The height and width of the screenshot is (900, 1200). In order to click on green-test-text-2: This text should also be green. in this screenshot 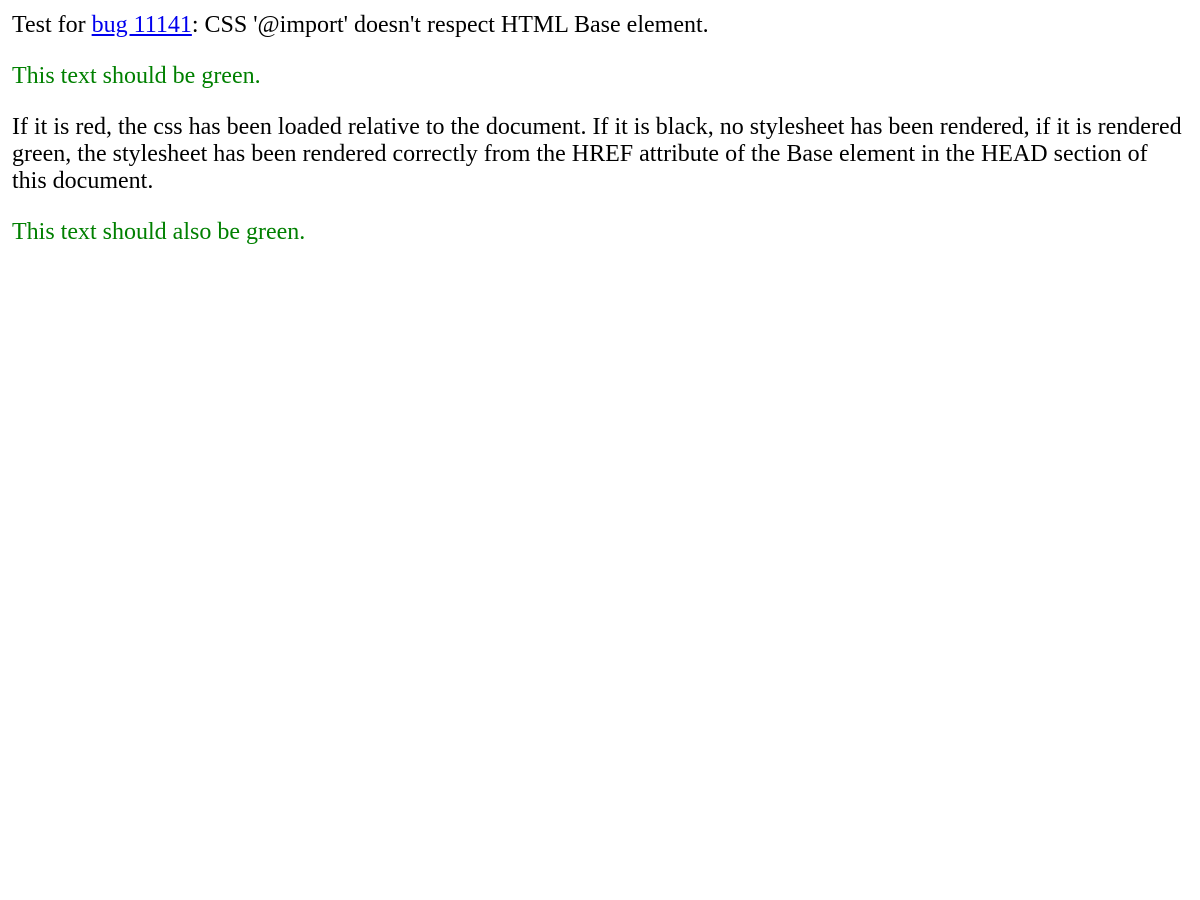, I will do `click(159, 232)`.